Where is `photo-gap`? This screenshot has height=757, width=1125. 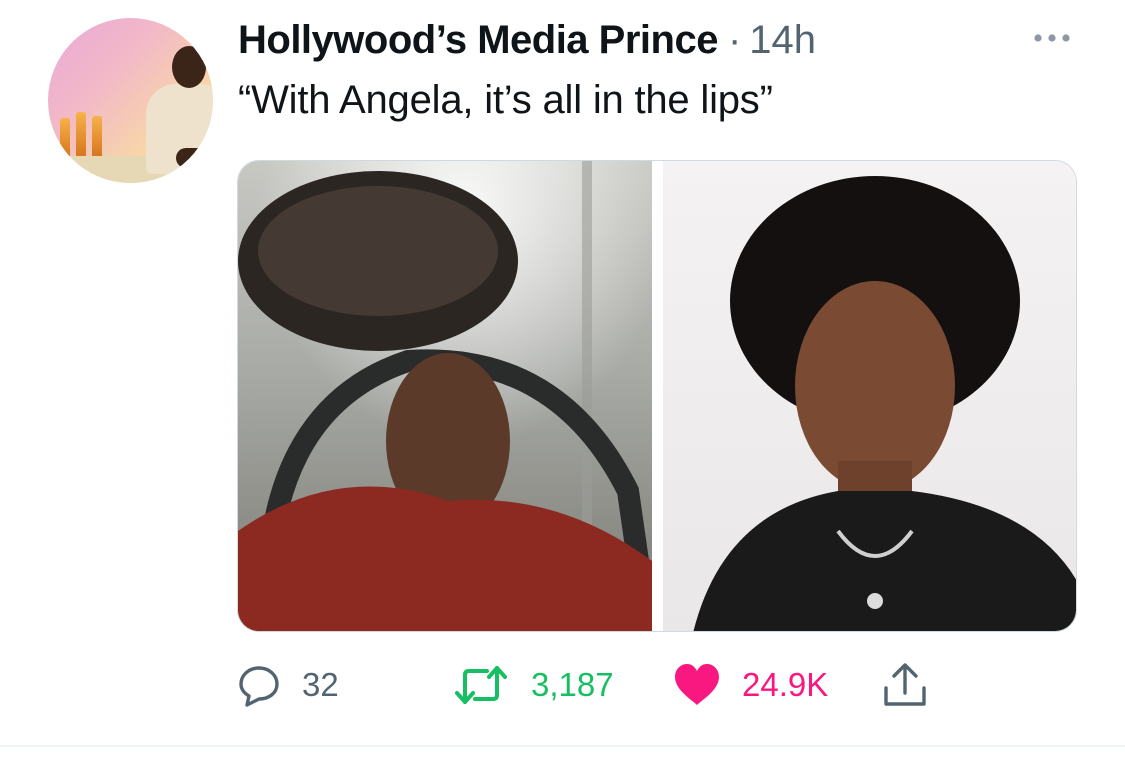 photo-gap is located at coordinates (657, 396).